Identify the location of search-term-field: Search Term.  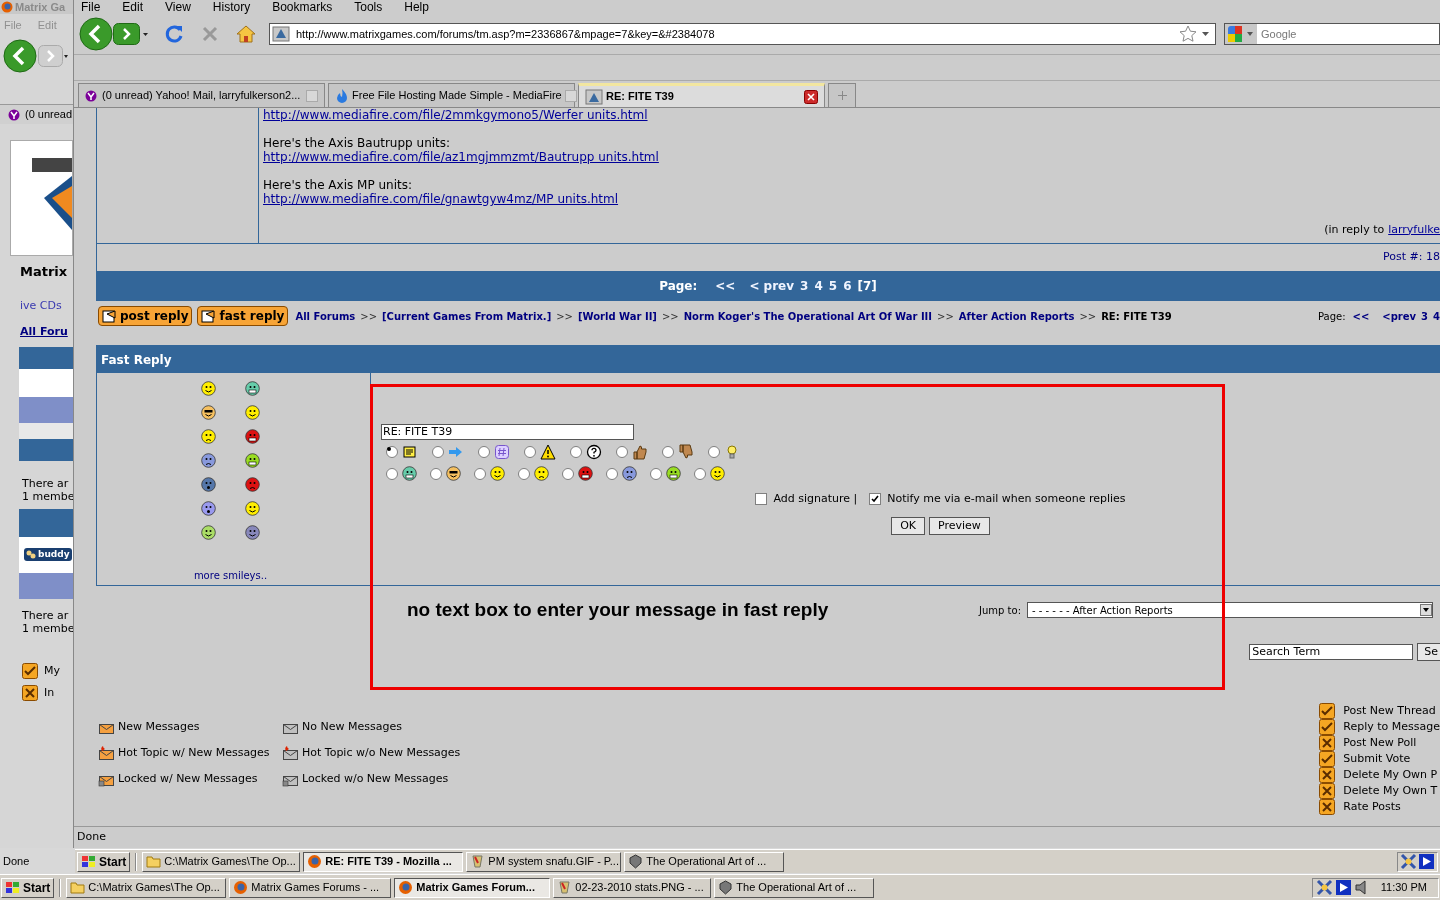
(1331, 652).